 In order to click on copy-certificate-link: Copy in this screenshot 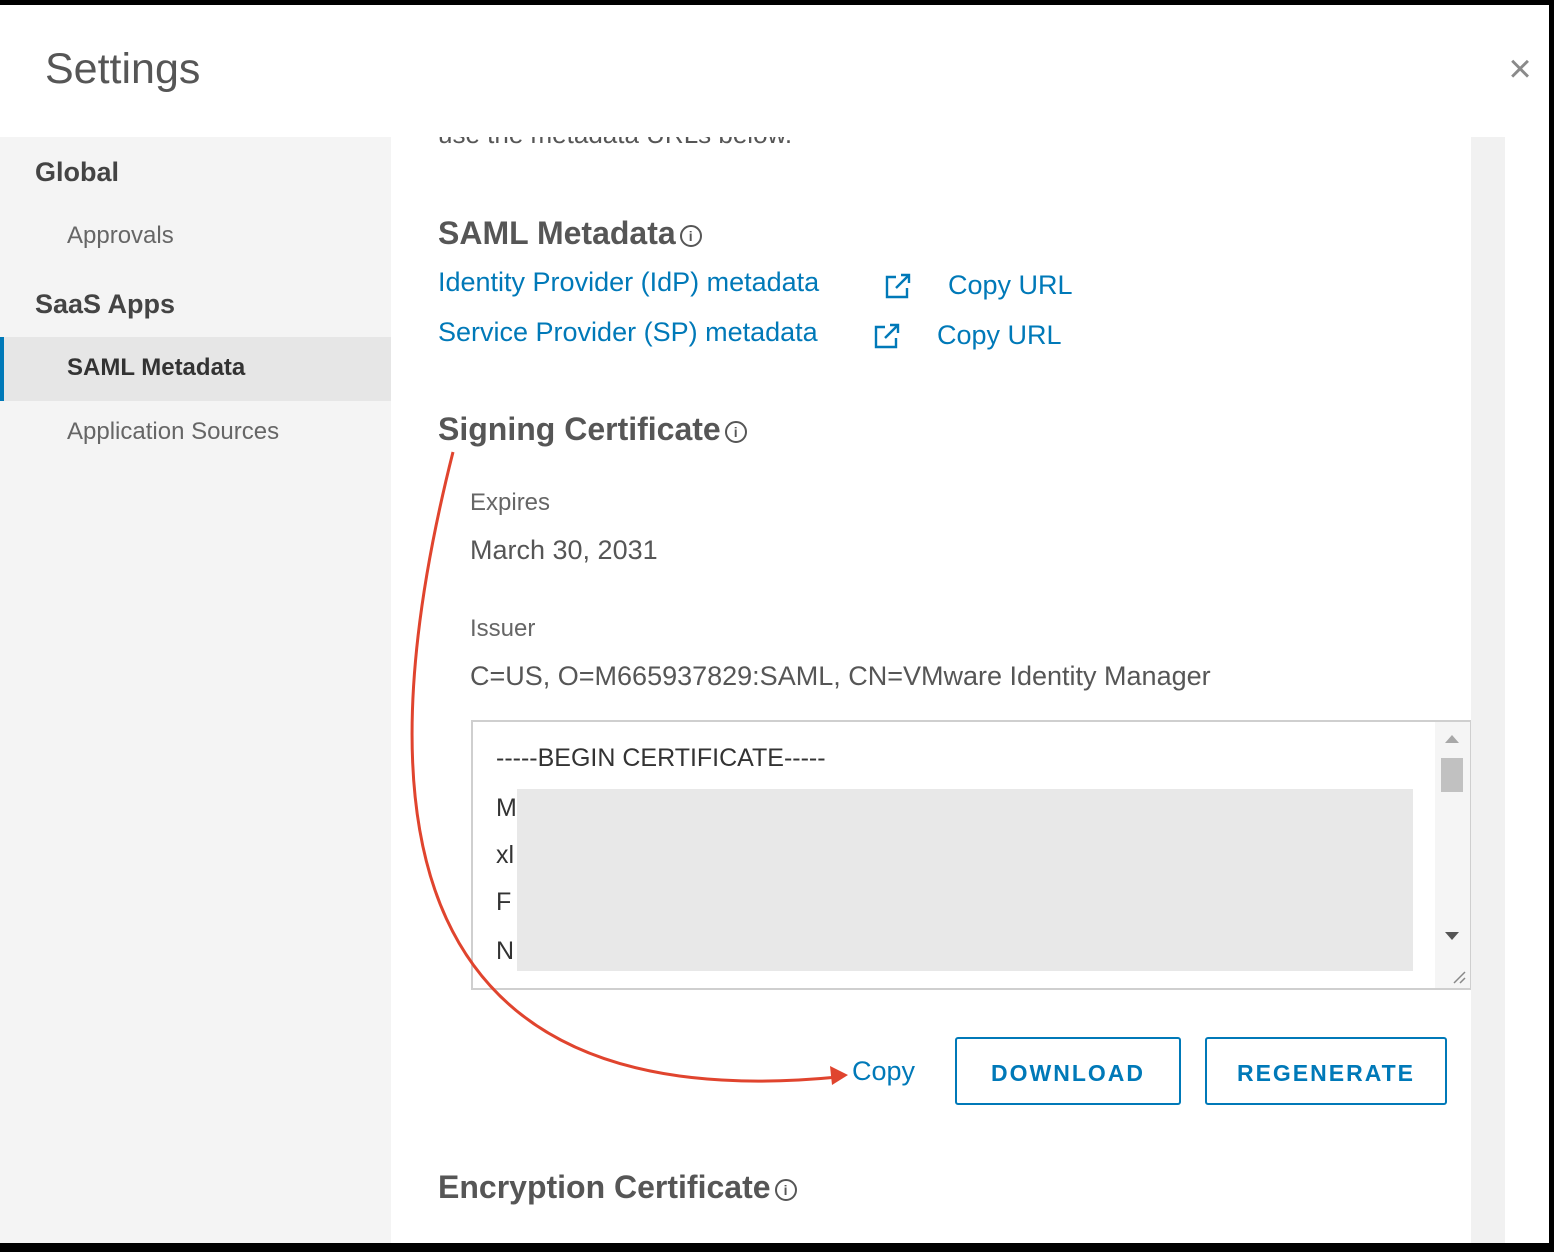, I will do `click(883, 1071)`.